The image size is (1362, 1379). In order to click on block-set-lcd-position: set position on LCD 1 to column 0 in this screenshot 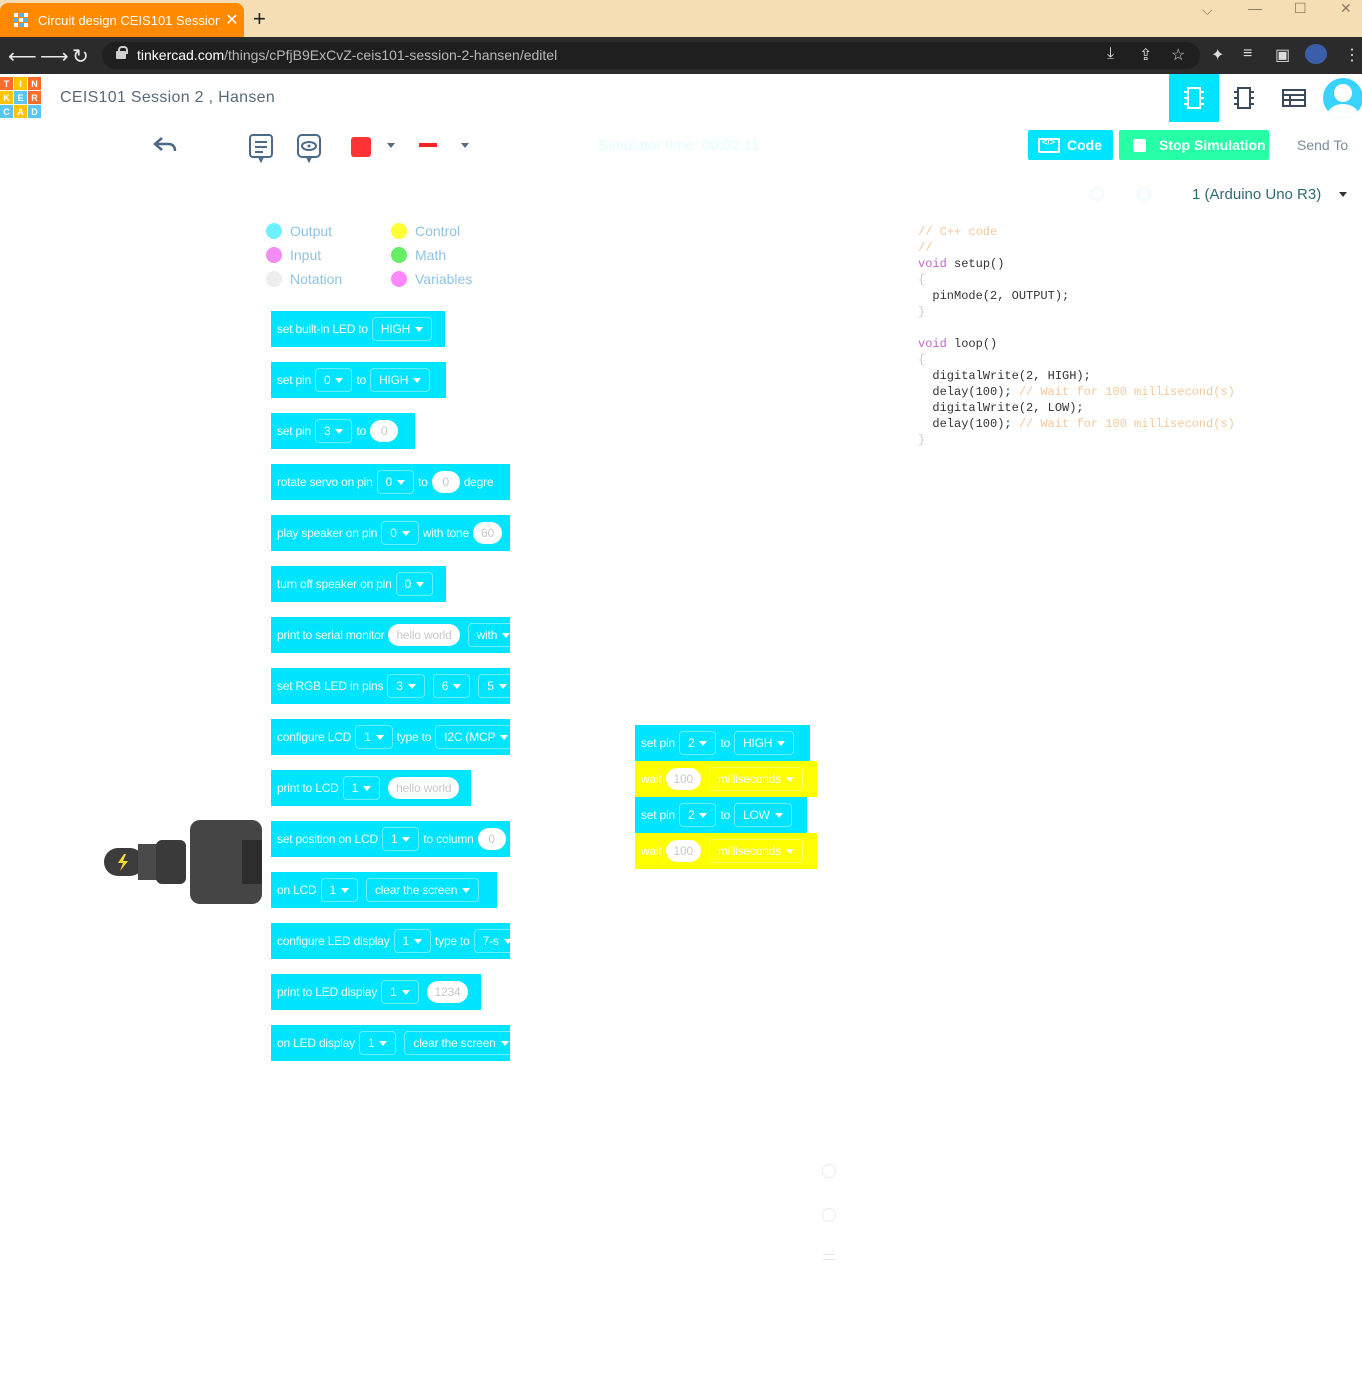, I will do `click(390, 839)`.